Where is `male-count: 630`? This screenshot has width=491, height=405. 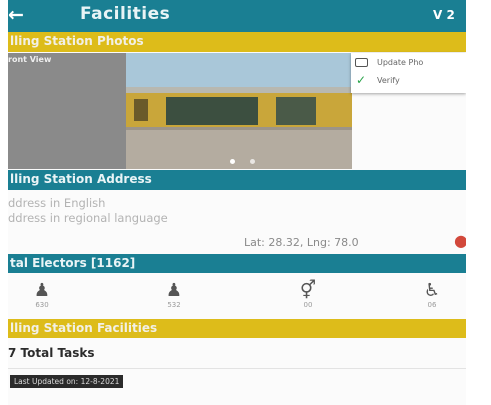 male-count: 630 is located at coordinates (42, 305).